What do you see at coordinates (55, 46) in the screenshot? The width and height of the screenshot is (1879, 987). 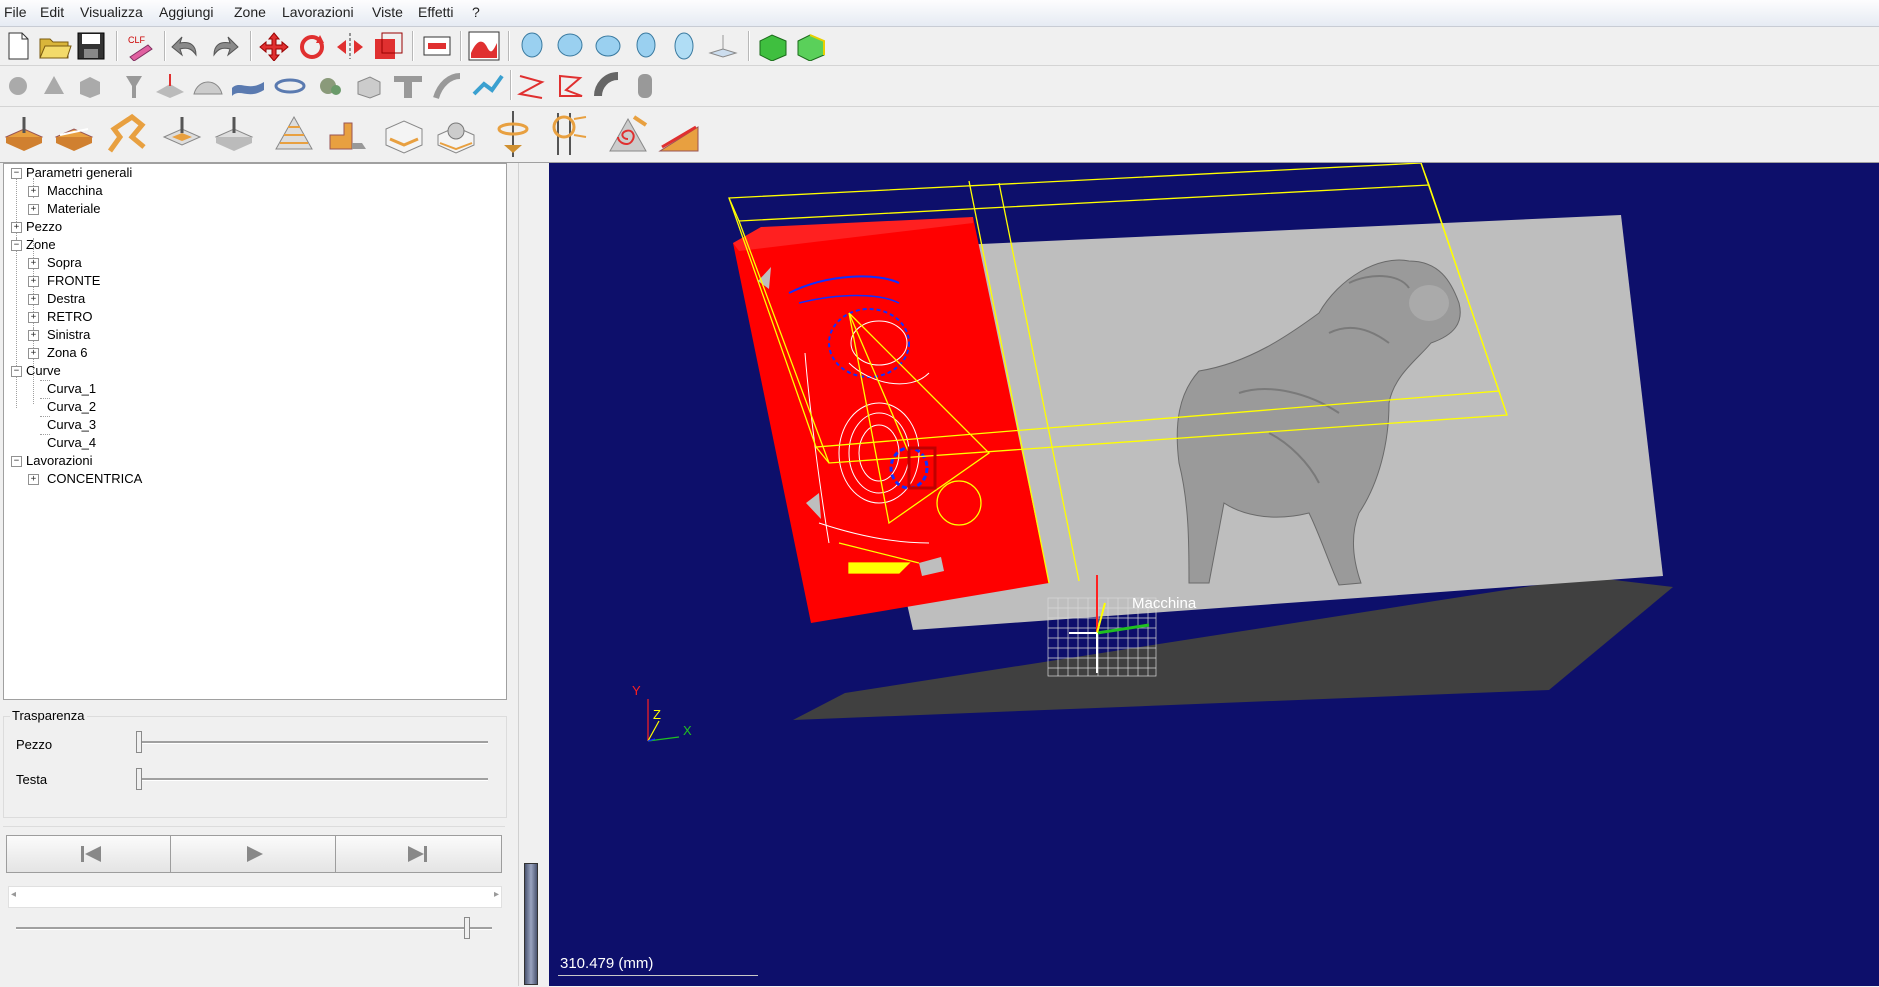 I see `open-folder-icon` at bounding box center [55, 46].